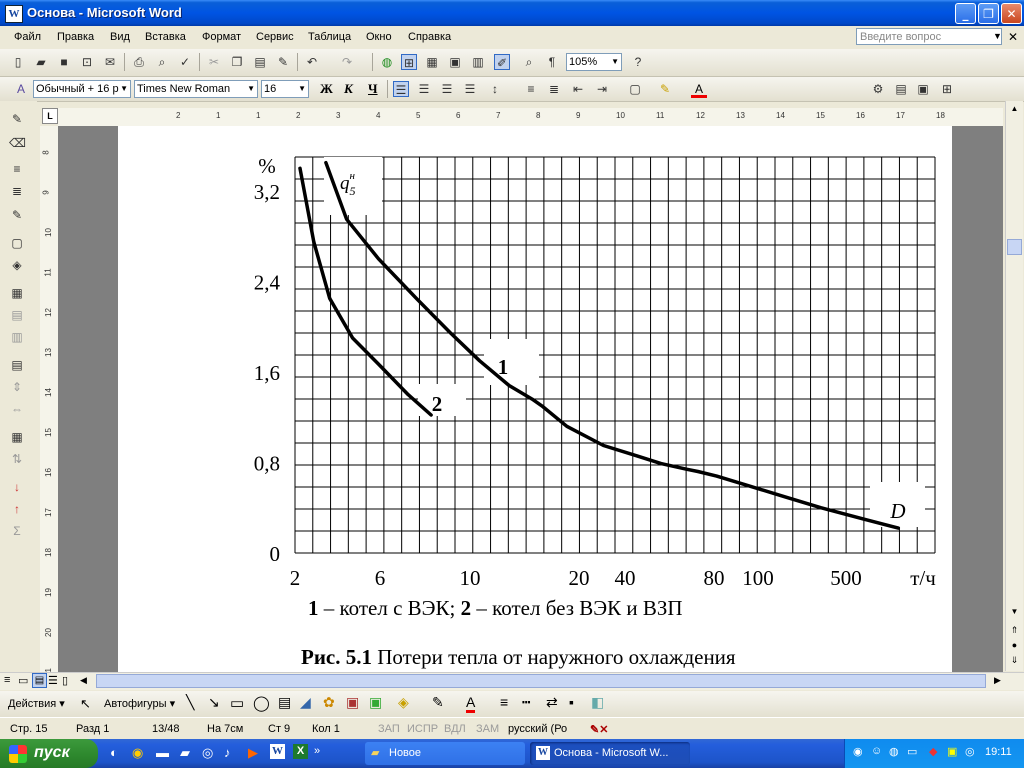 This screenshot has height=768, width=1024. What do you see at coordinates (965, 13) in the screenshot?
I see `minimize-button: _` at bounding box center [965, 13].